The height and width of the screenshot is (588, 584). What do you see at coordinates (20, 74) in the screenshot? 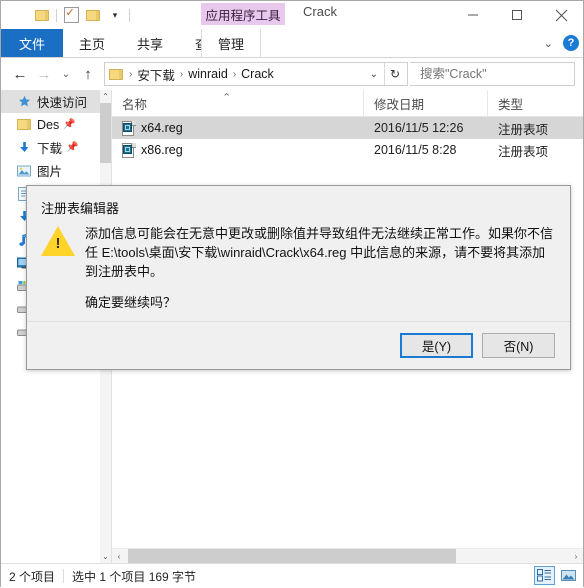
I see `back-button: ←` at bounding box center [20, 74].